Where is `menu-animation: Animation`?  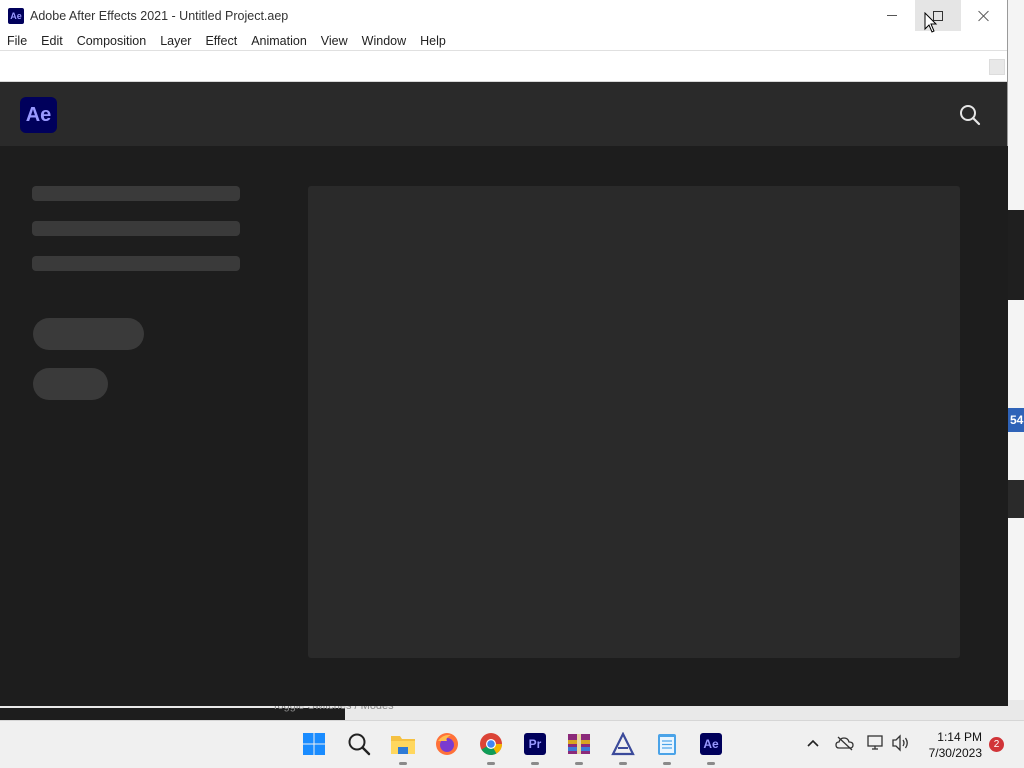 menu-animation: Animation is located at coordinates (279, 41).